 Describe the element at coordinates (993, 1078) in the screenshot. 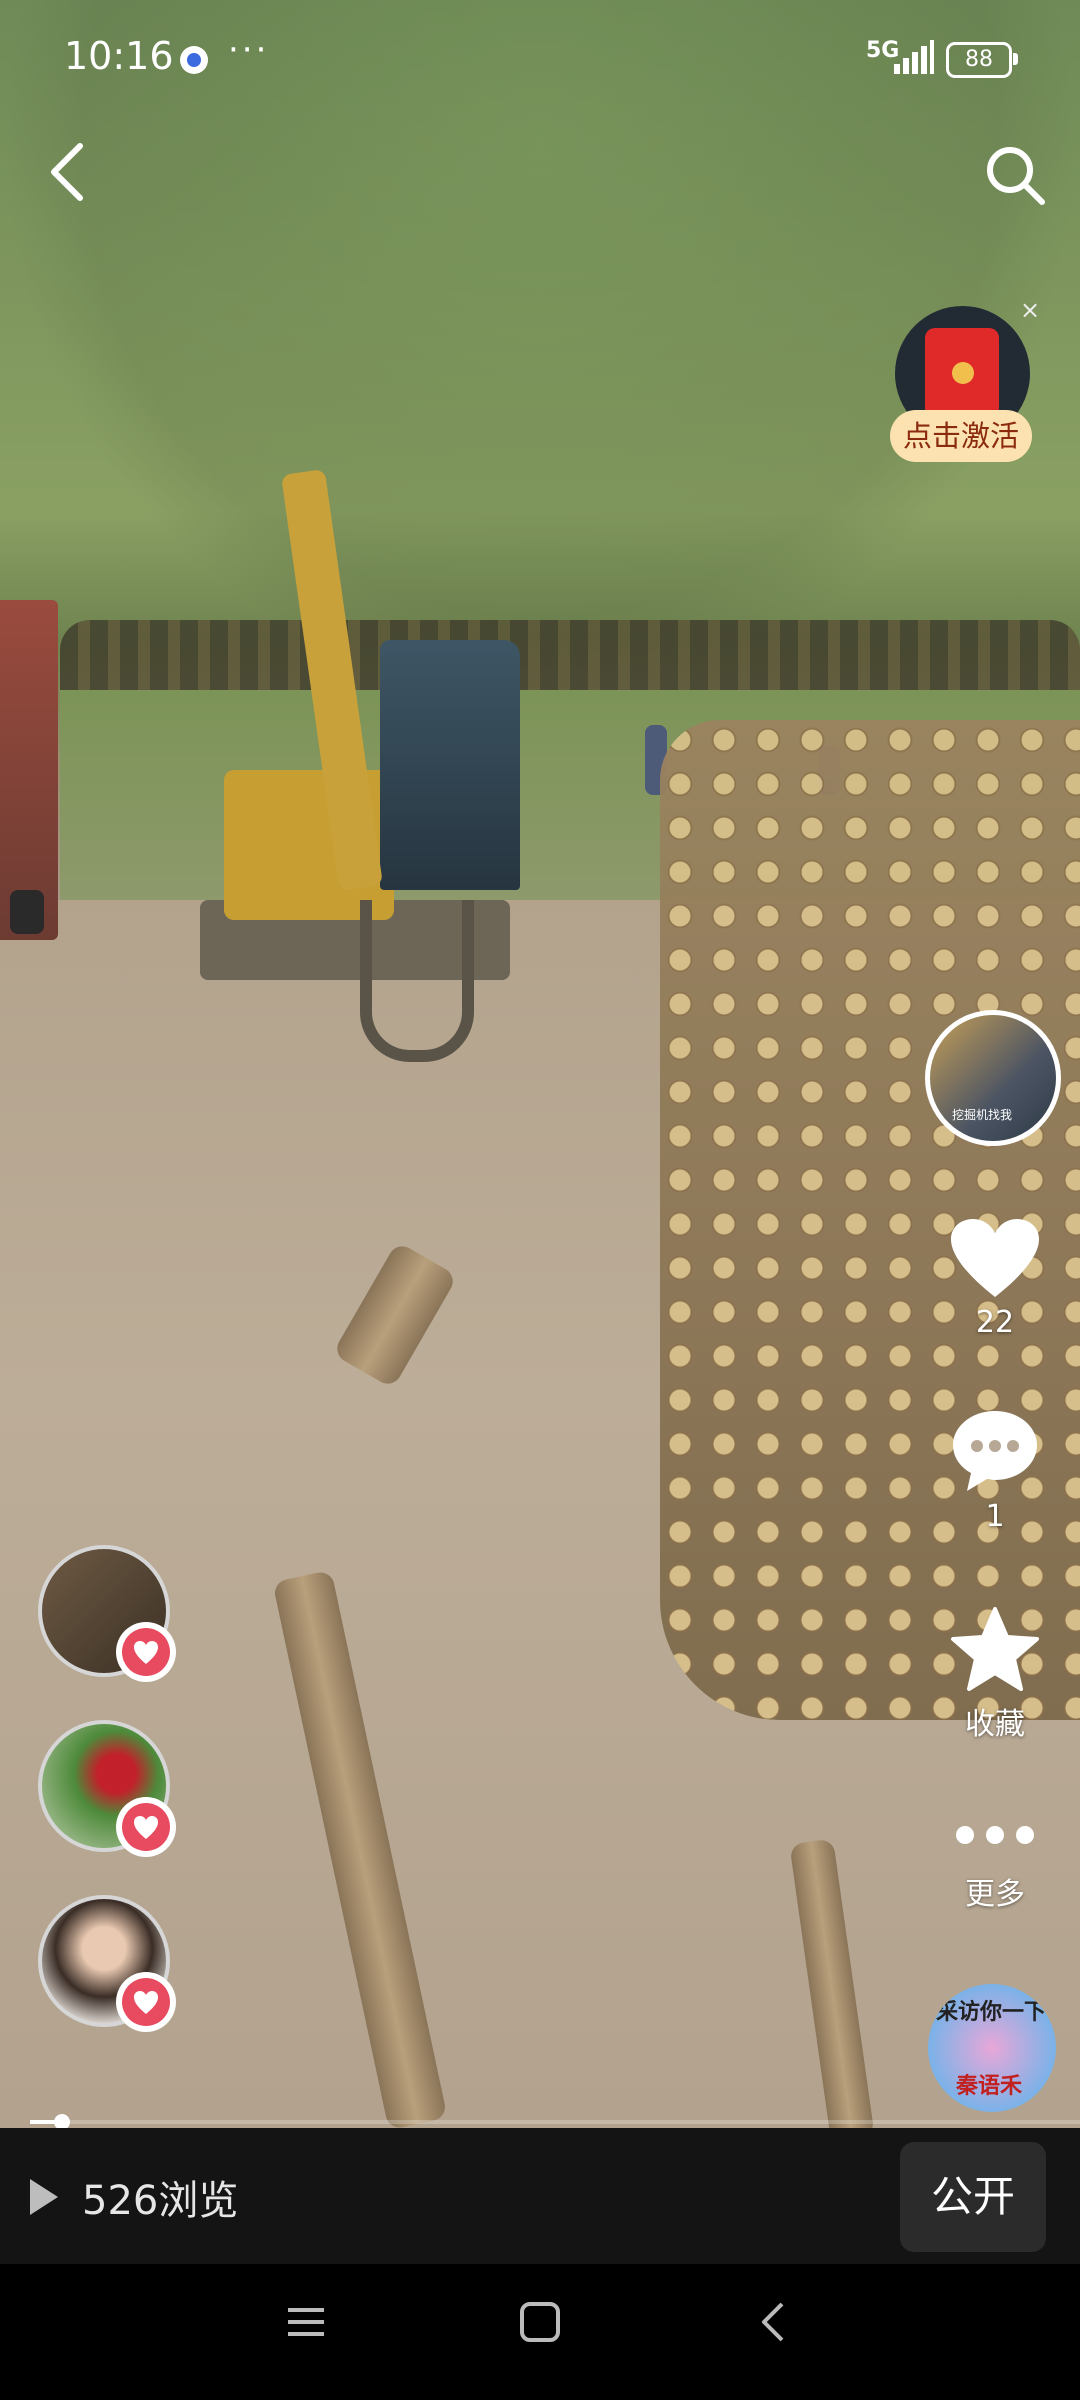

I see `author-avatar: 挖掘机找我` at that location.